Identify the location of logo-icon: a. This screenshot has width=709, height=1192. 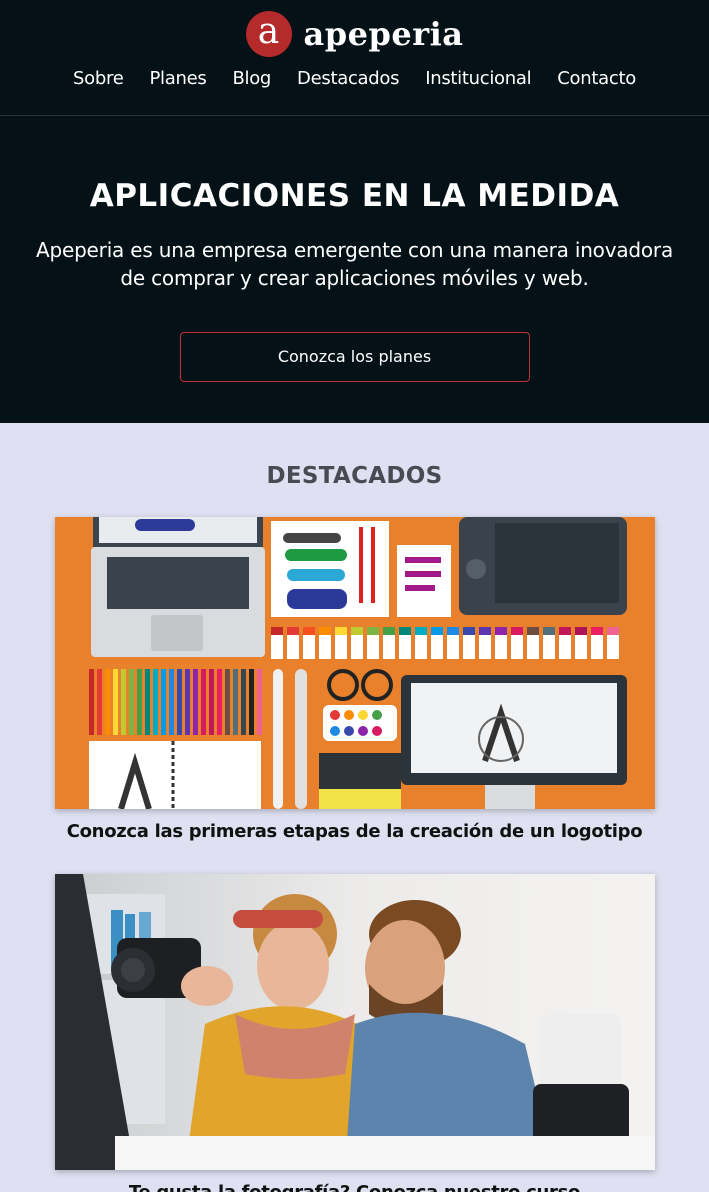
(268, 34).